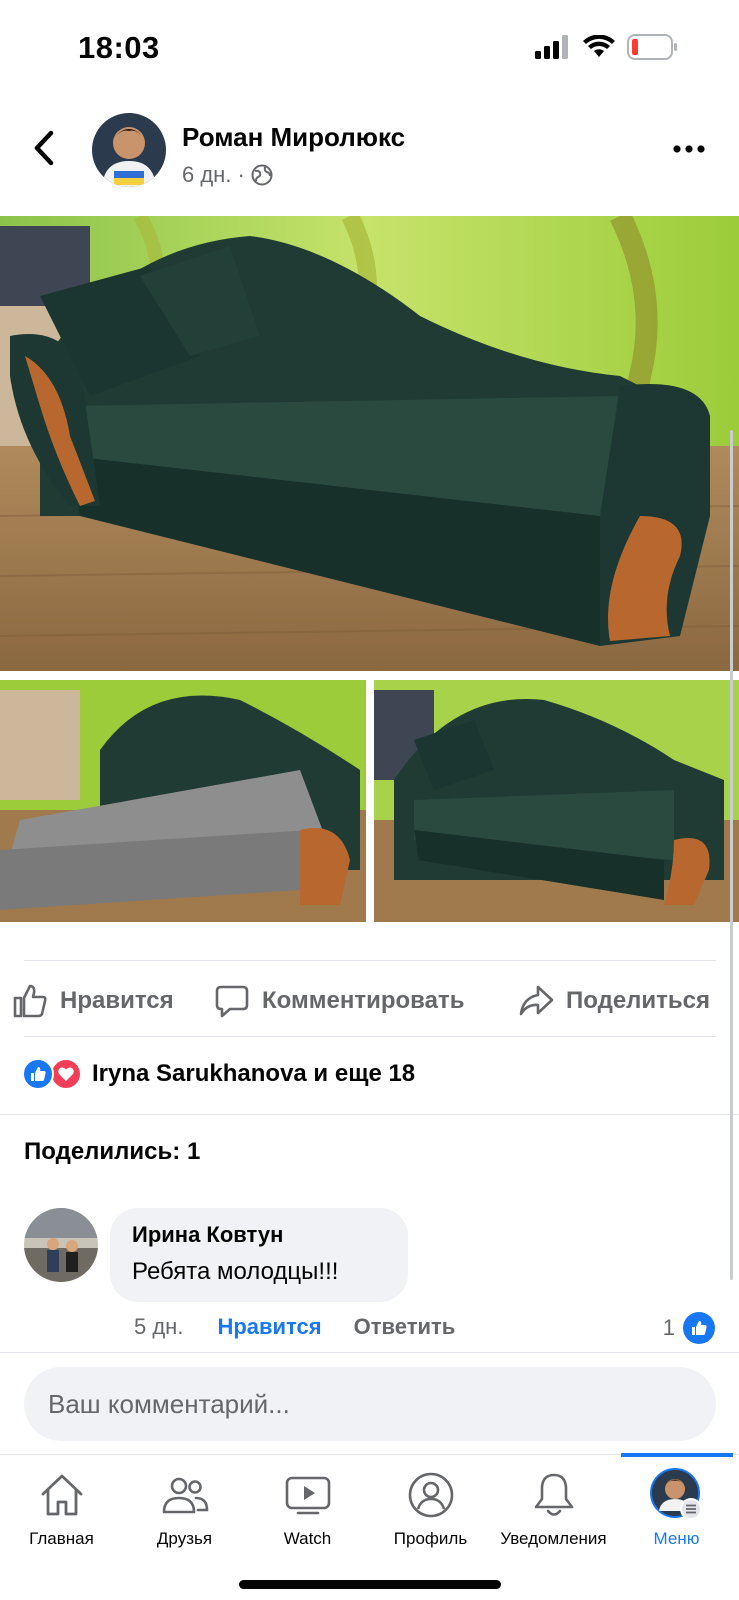  Describe the element at coordinates (731, 855) in the screenshot. I see `scrollbar` at that location.